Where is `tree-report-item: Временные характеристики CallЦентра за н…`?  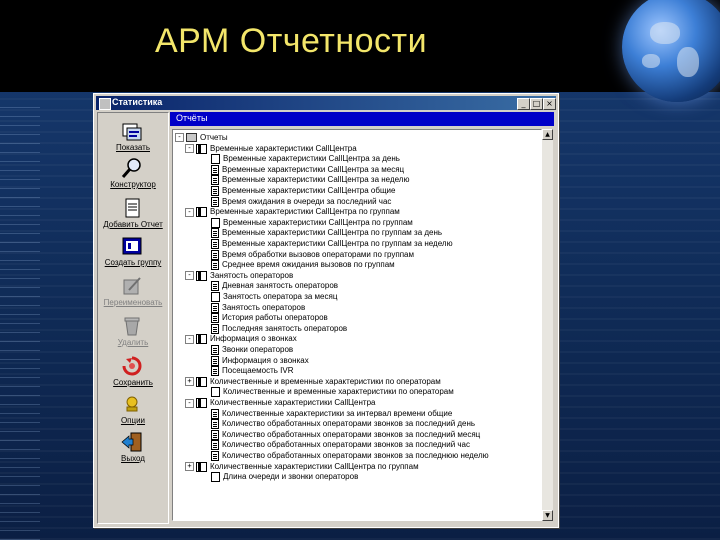
tree-report-item: Временные характеристики CallЦентра за н… is located at coordinates (308, 180).